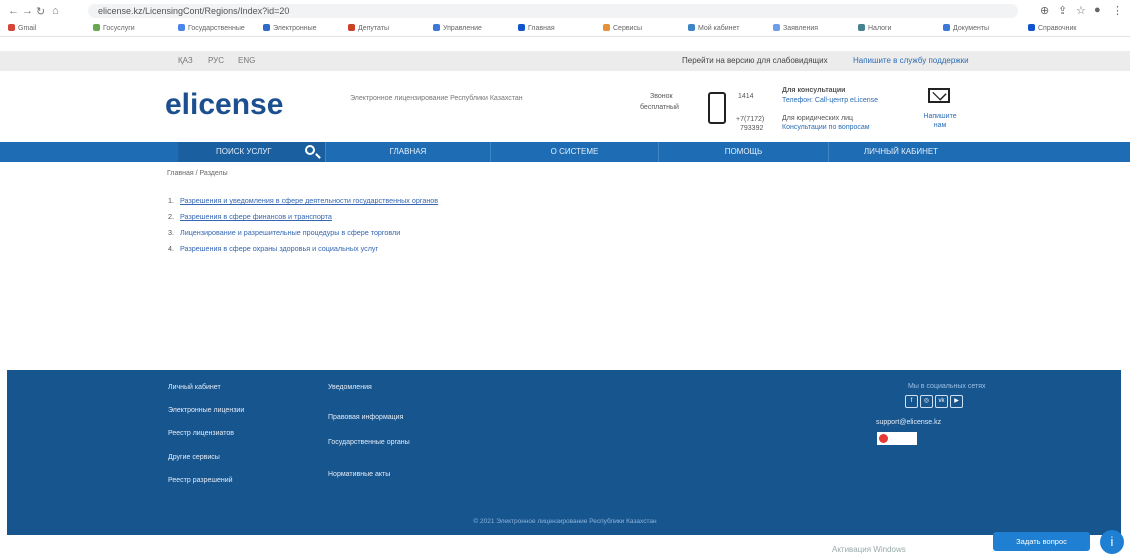  I want to click on forward-icon: →, so click(27, 11).